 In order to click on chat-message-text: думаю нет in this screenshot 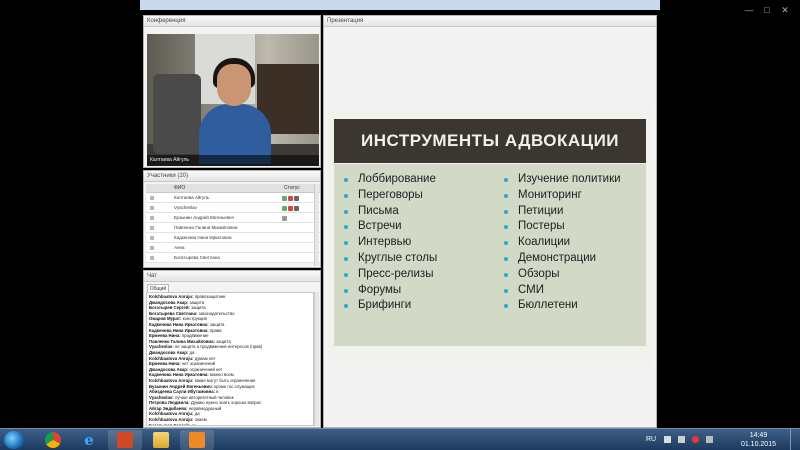, I will do `click(205, 358)`.